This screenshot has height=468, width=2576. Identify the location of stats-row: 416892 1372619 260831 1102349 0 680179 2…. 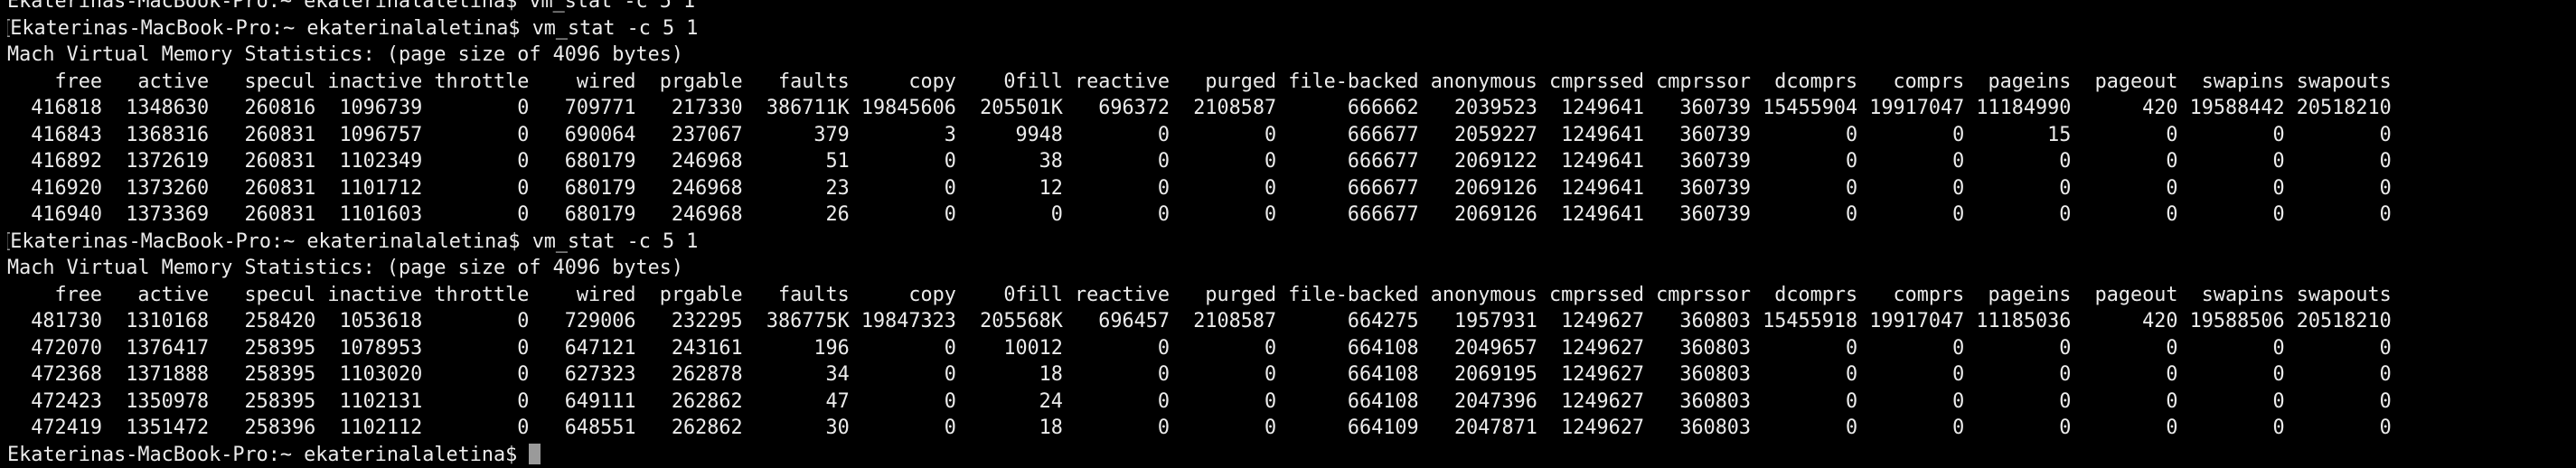
(1291, 162).